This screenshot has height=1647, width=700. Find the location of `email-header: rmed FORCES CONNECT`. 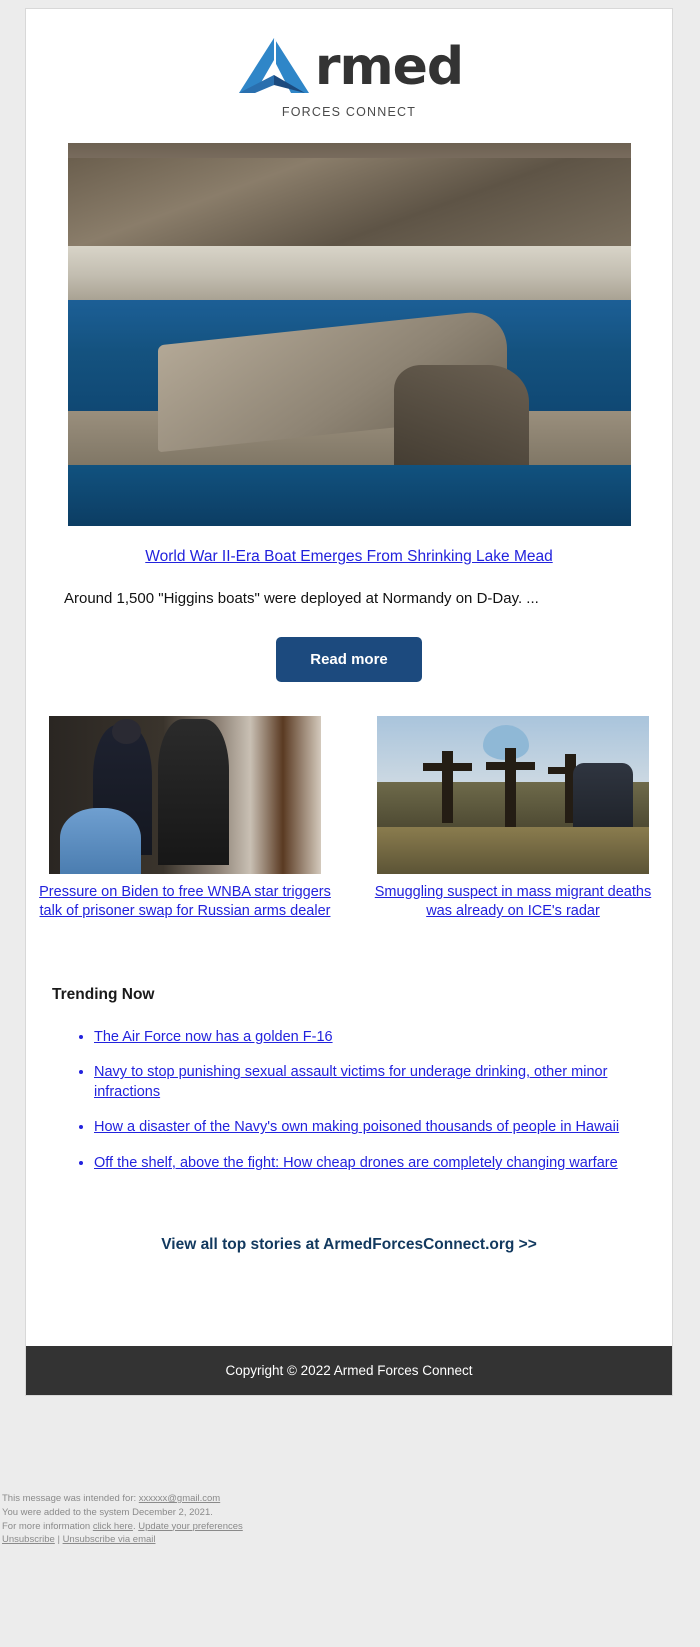

email-header: rmed FORCES CONNECT is located at coordinates (349, 76).